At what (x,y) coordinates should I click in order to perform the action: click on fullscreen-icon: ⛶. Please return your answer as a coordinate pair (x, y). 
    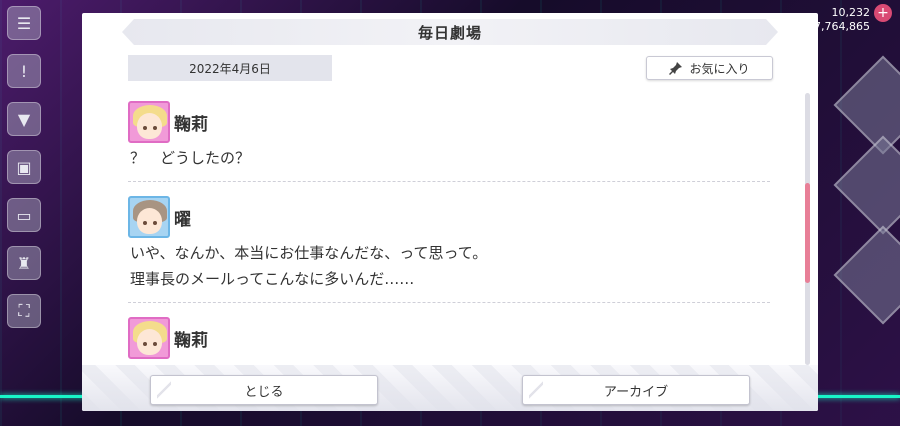
    Looking at the image, I should click on (24, 311).